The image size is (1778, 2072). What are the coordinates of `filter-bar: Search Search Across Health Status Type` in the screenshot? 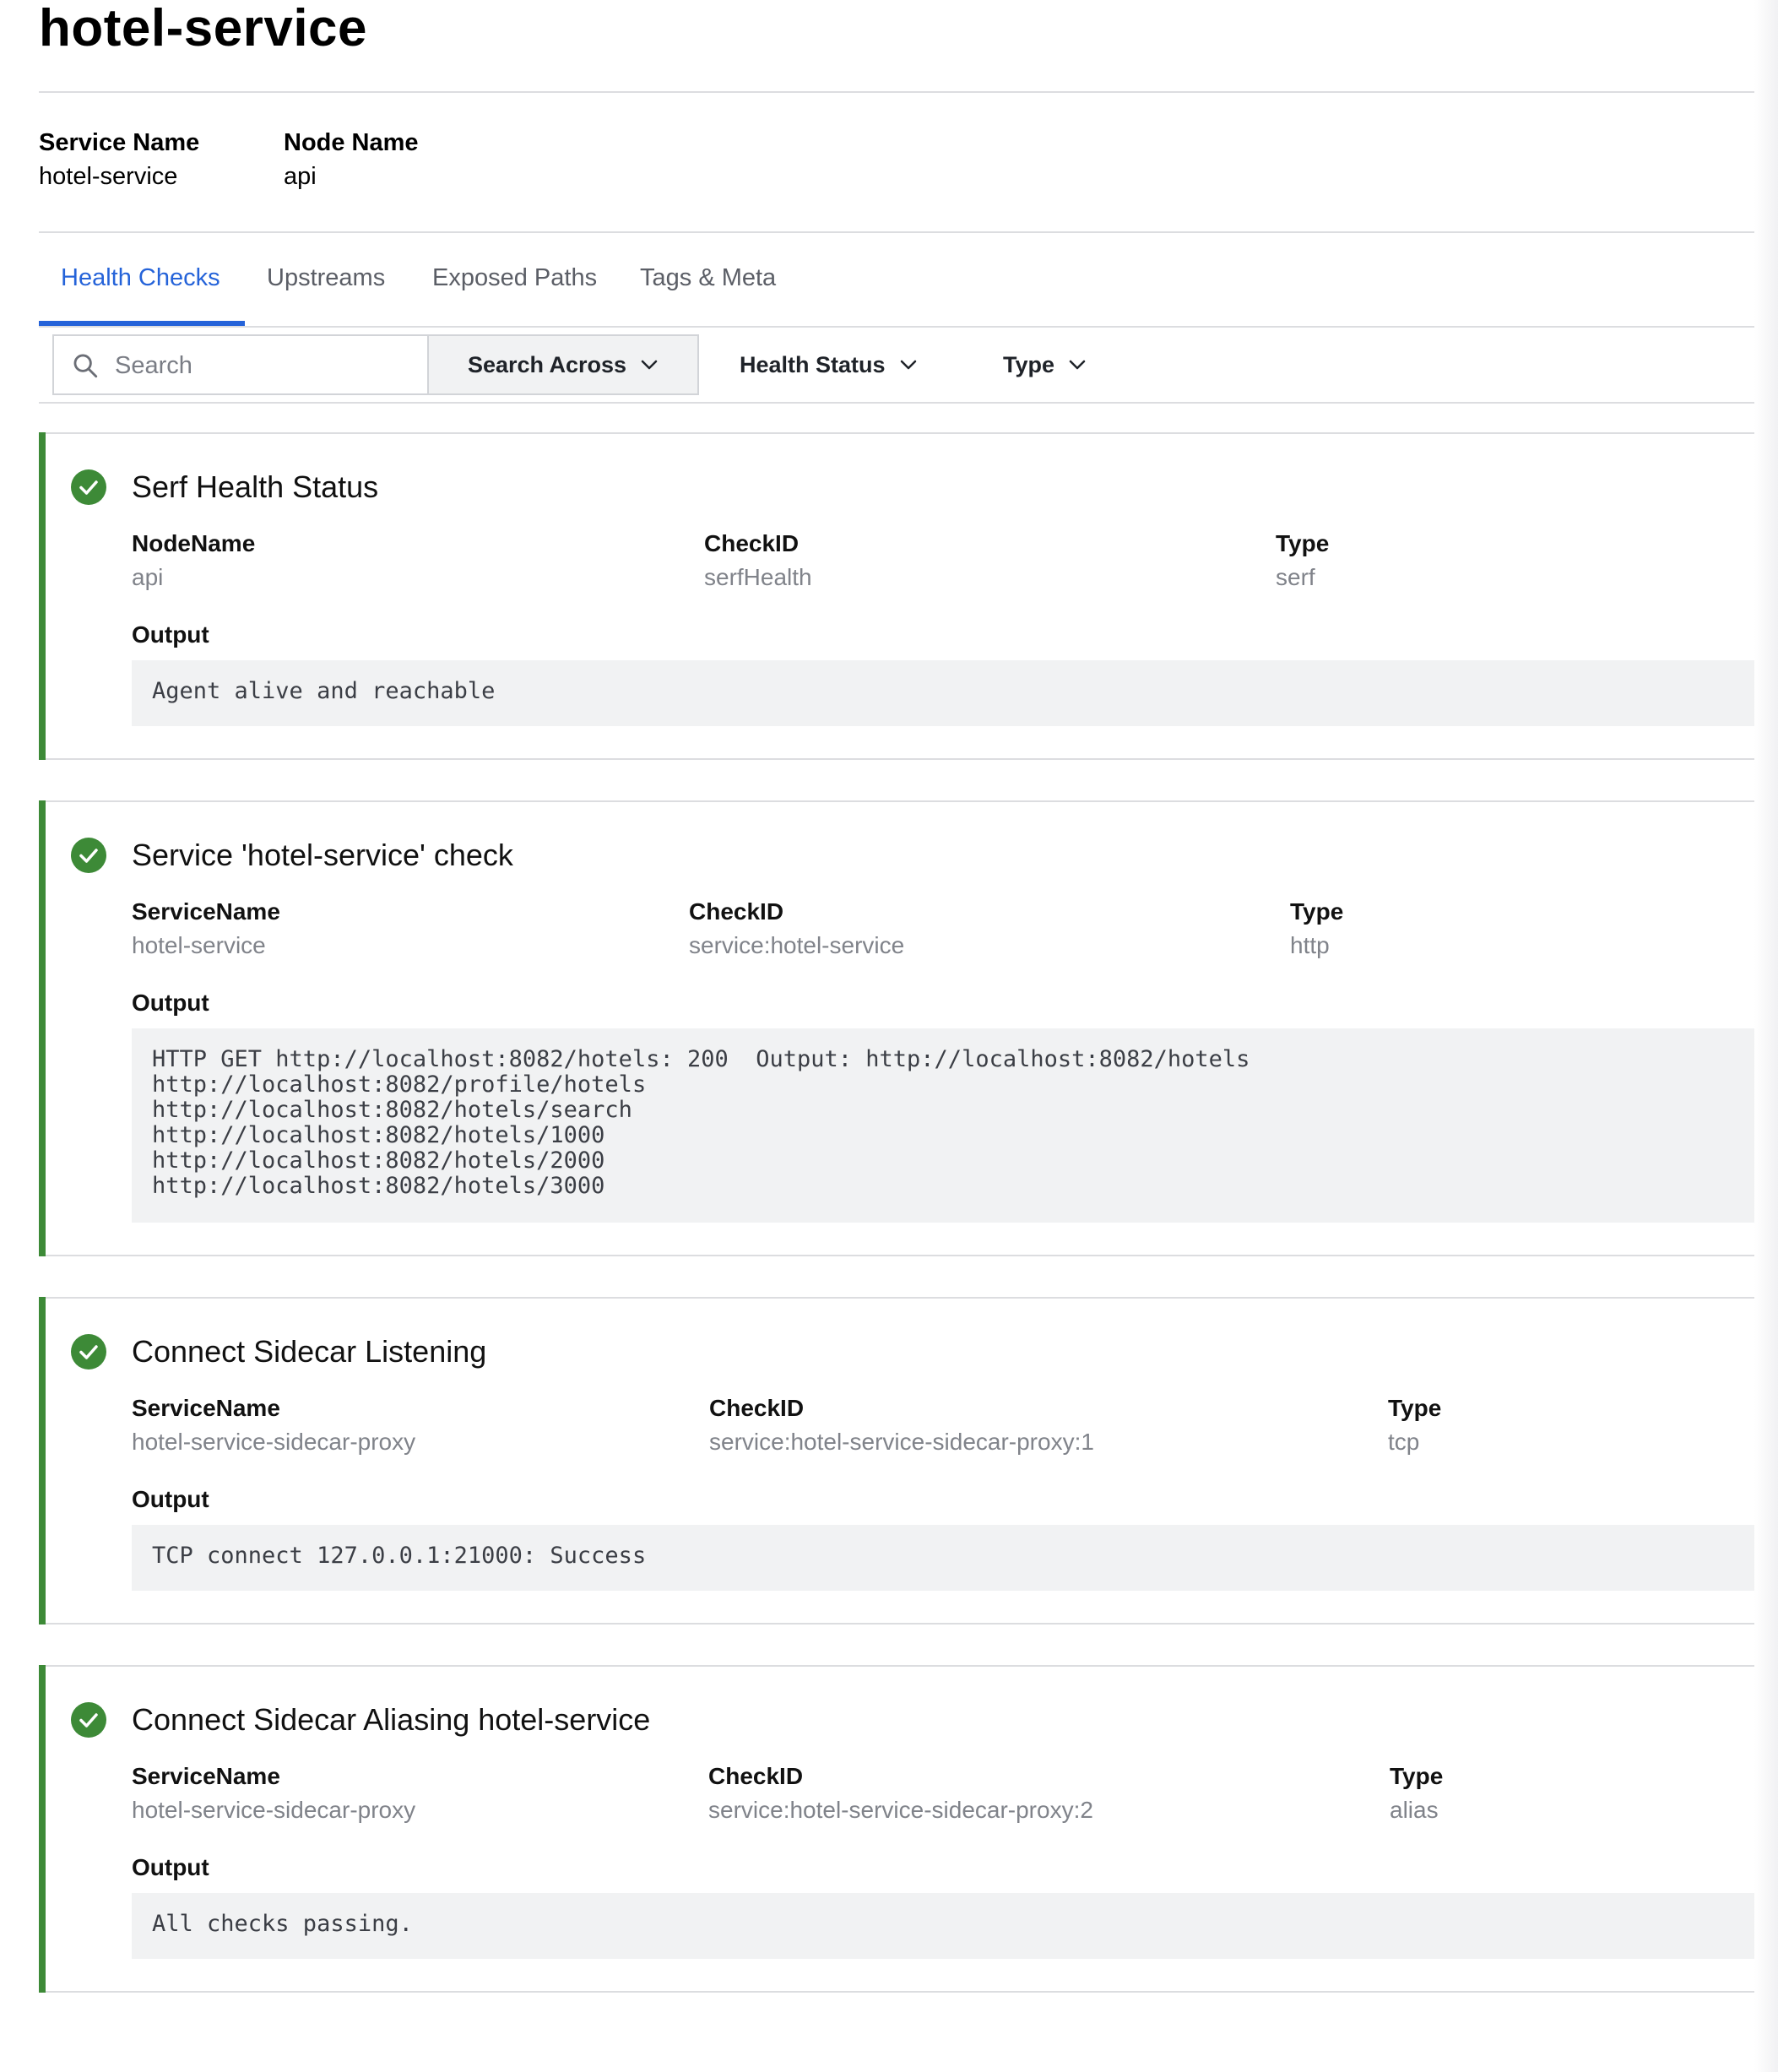 It's located at (908, 367).